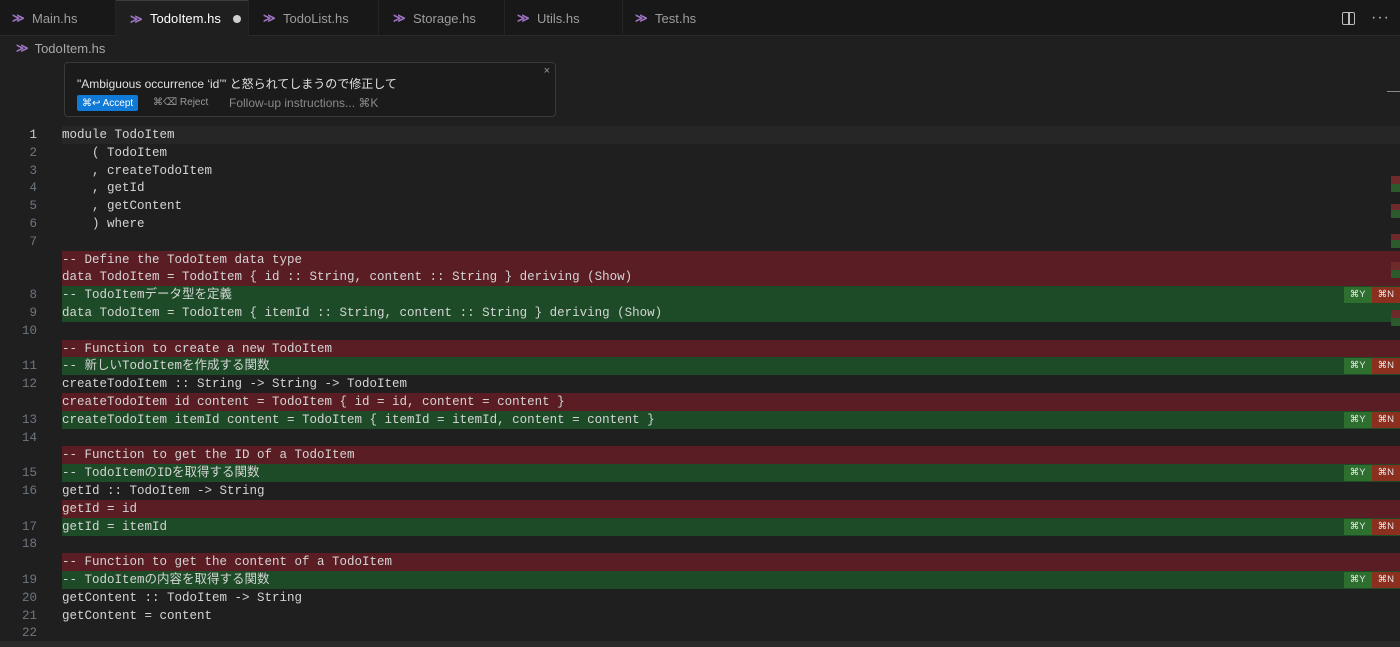  I want to click on code-line: 20 getContent :: TodoItem -> String, so click(700, 598).